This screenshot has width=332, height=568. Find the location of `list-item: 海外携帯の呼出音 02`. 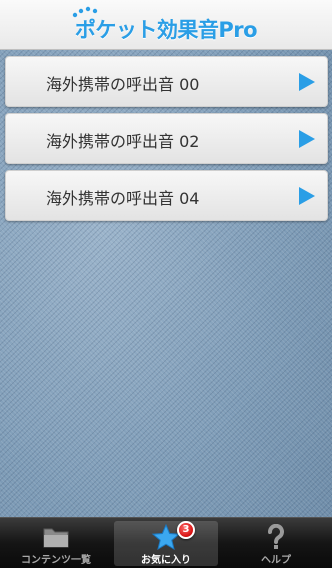

list-item: 海外携帯の呼出音 02 is located at coordinates (166, 138).